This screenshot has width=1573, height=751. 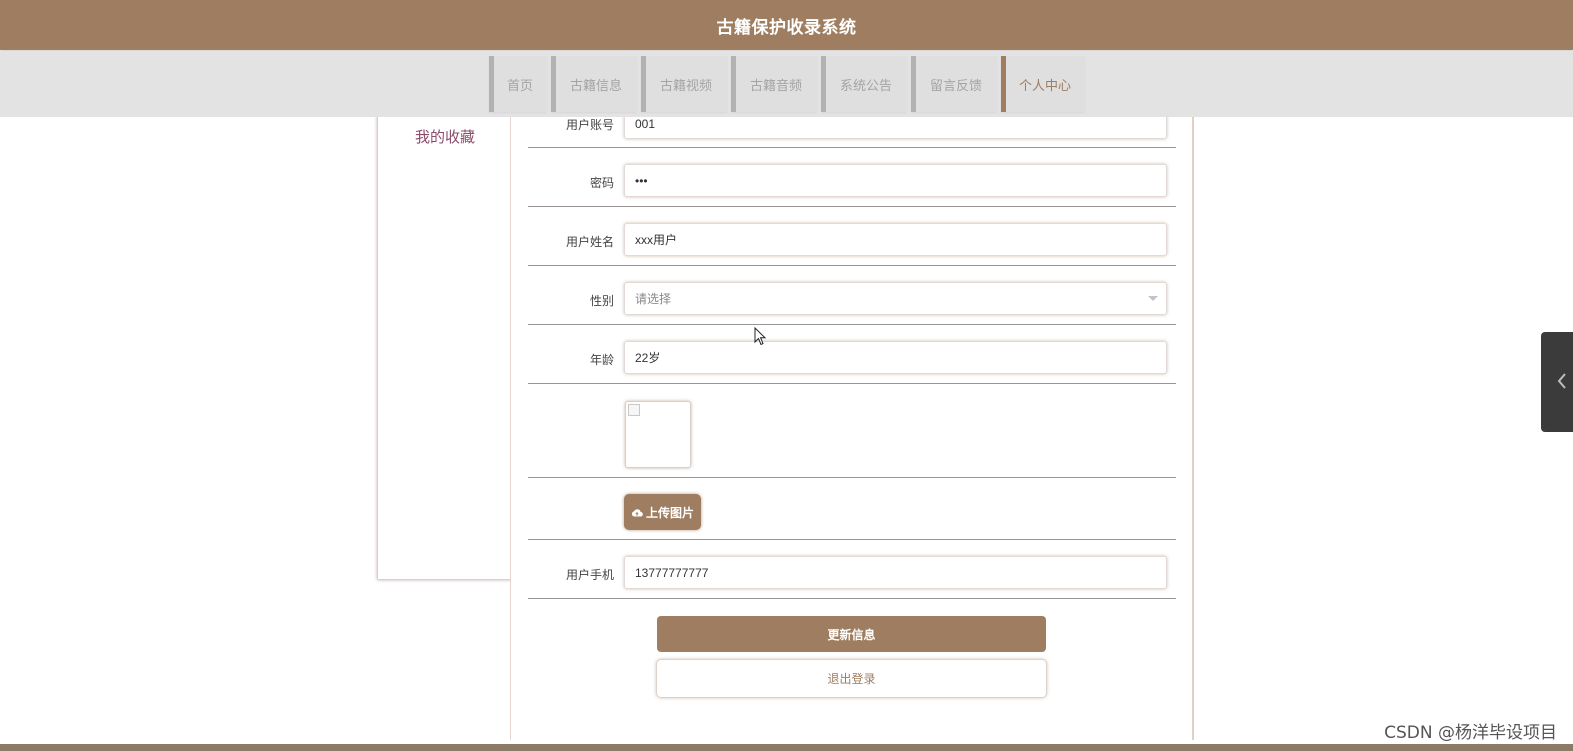 What do you see at coordinates (641, 180) in the screenshot?
I see `password-value: •••` at bounding box center [641, 180].